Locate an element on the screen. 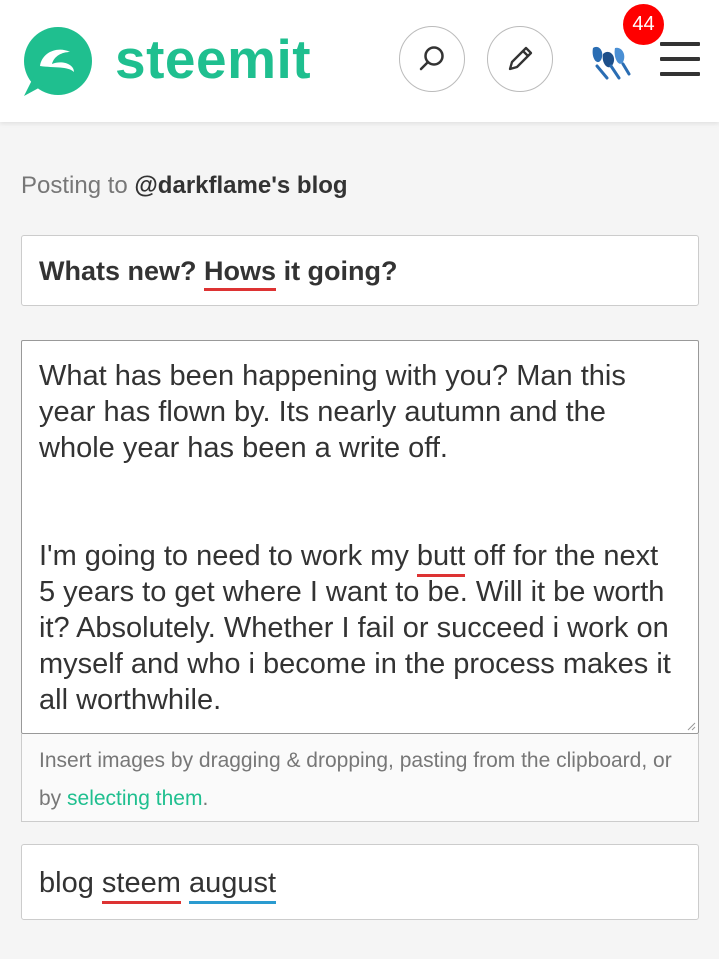 The height and width of the screenshot is (959, 719). posting-prefix: Posting to is located at coordinates (74, 185).